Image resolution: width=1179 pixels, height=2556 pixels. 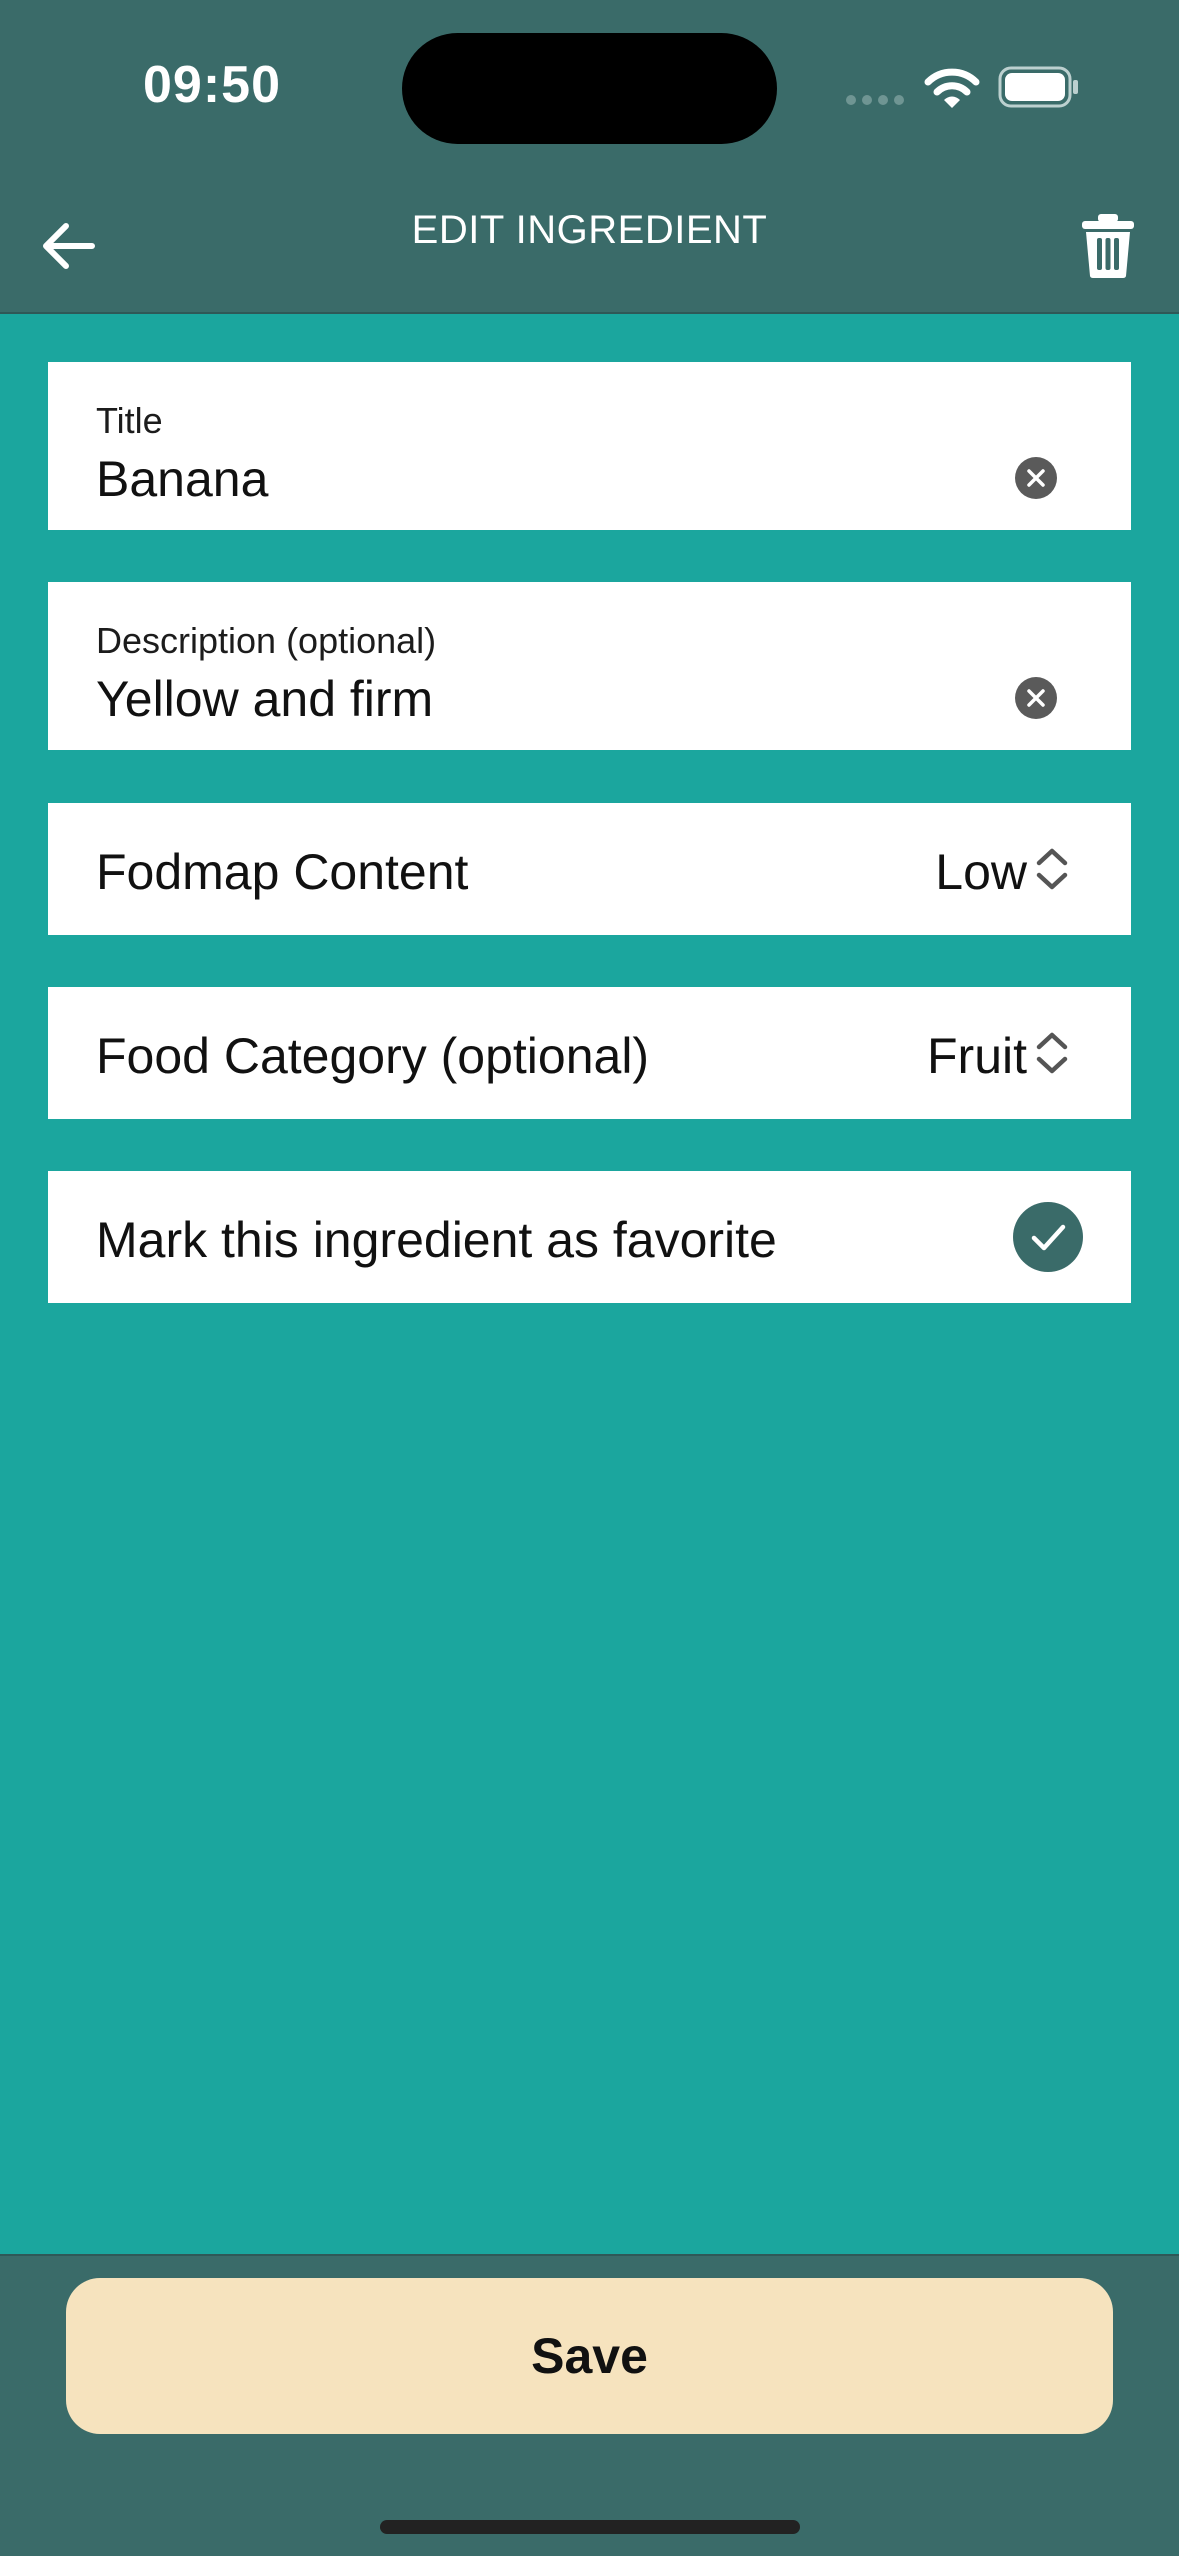 What do you see at coordinates (589, 2356) in the screenshot?
I see `save-button: Save` at bounding box center [589, 2356].